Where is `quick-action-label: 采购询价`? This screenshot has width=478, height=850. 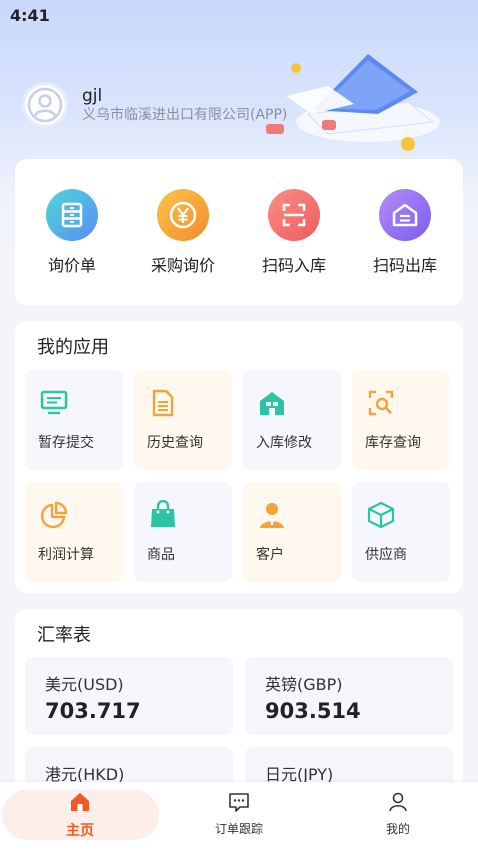 quick-action-label: 采购询价 is located at coordinates (182, 265).